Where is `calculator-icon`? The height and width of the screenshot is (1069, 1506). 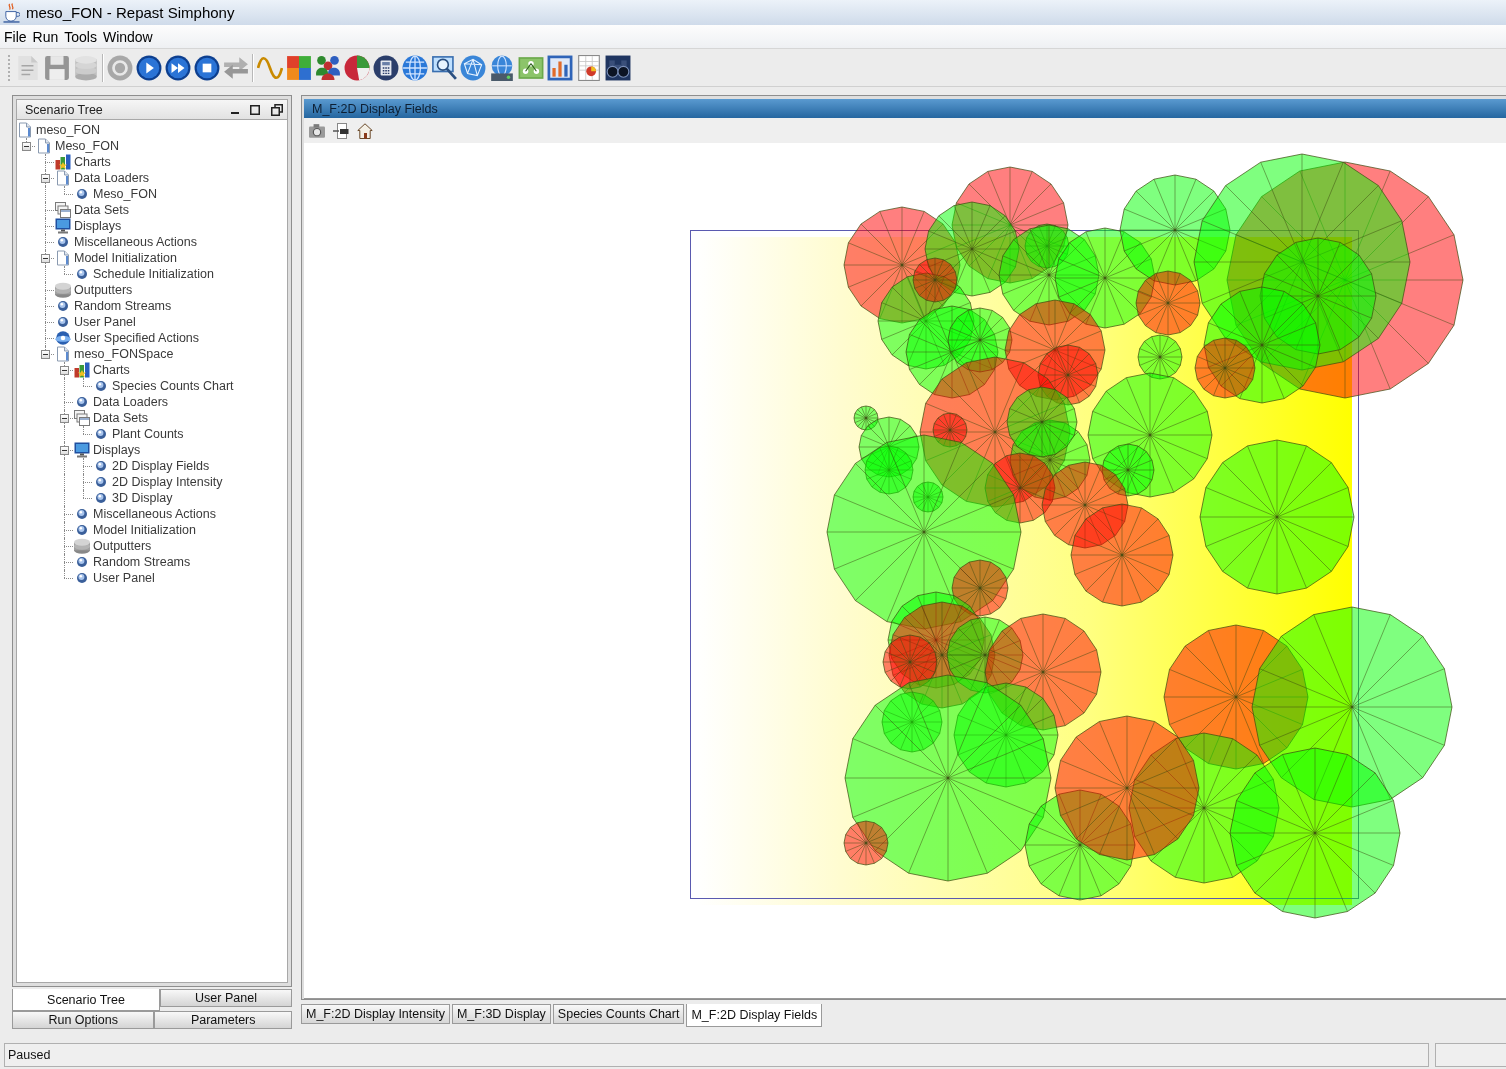
calculator-icon is located at coordinates (386, 67).